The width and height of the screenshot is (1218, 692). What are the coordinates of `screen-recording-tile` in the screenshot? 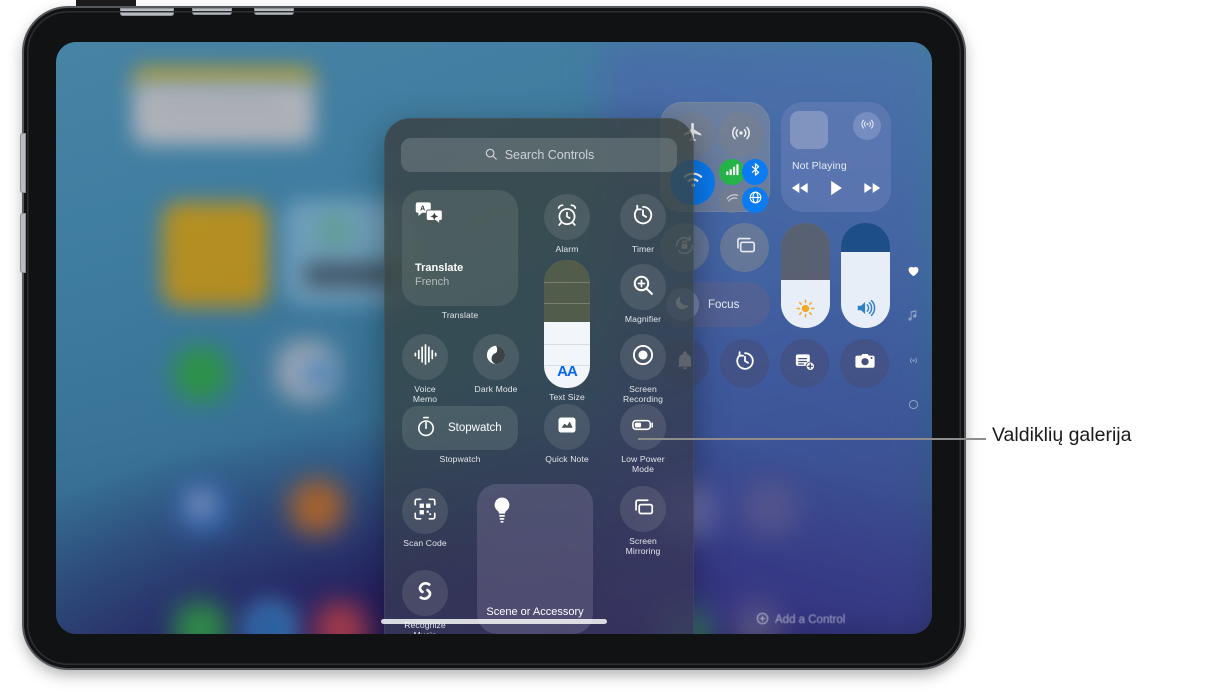 It's located at (643, 357).